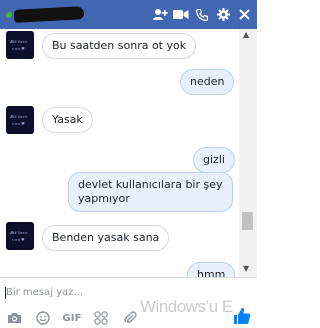 The height and width of the screenshot is (328, 320). I want to click on message-bubble-outgoing: neden, so click(207, 82).